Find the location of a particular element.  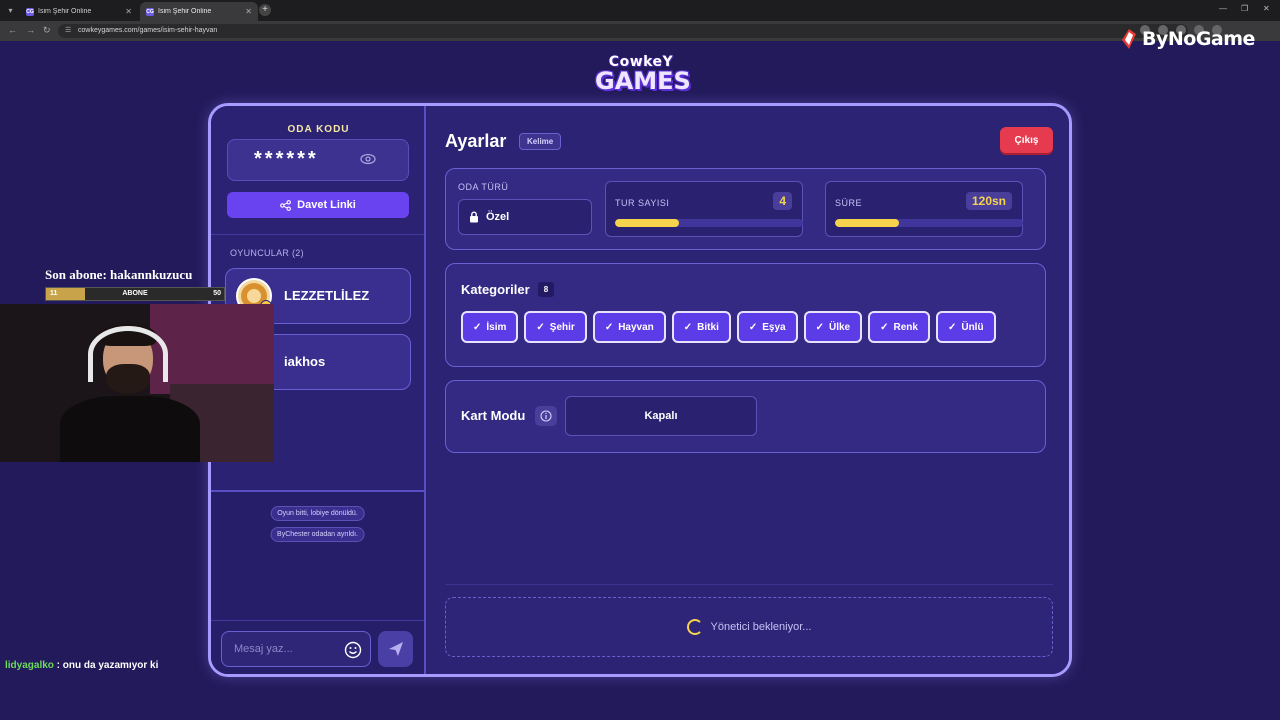

card-mode-info-button is located at coordinates (546, 416).